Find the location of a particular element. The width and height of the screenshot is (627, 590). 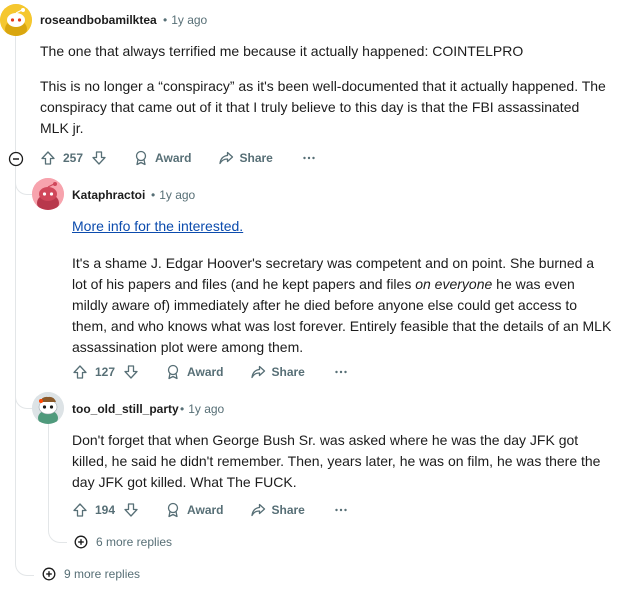

more-replies-button: 9 more replies is located at coordinates (91, 574).